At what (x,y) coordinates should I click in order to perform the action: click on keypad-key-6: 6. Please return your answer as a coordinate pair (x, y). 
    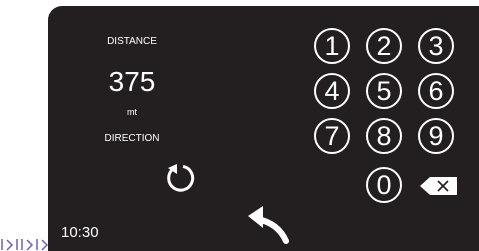
    Looking at the image, I should click on (436, 91).